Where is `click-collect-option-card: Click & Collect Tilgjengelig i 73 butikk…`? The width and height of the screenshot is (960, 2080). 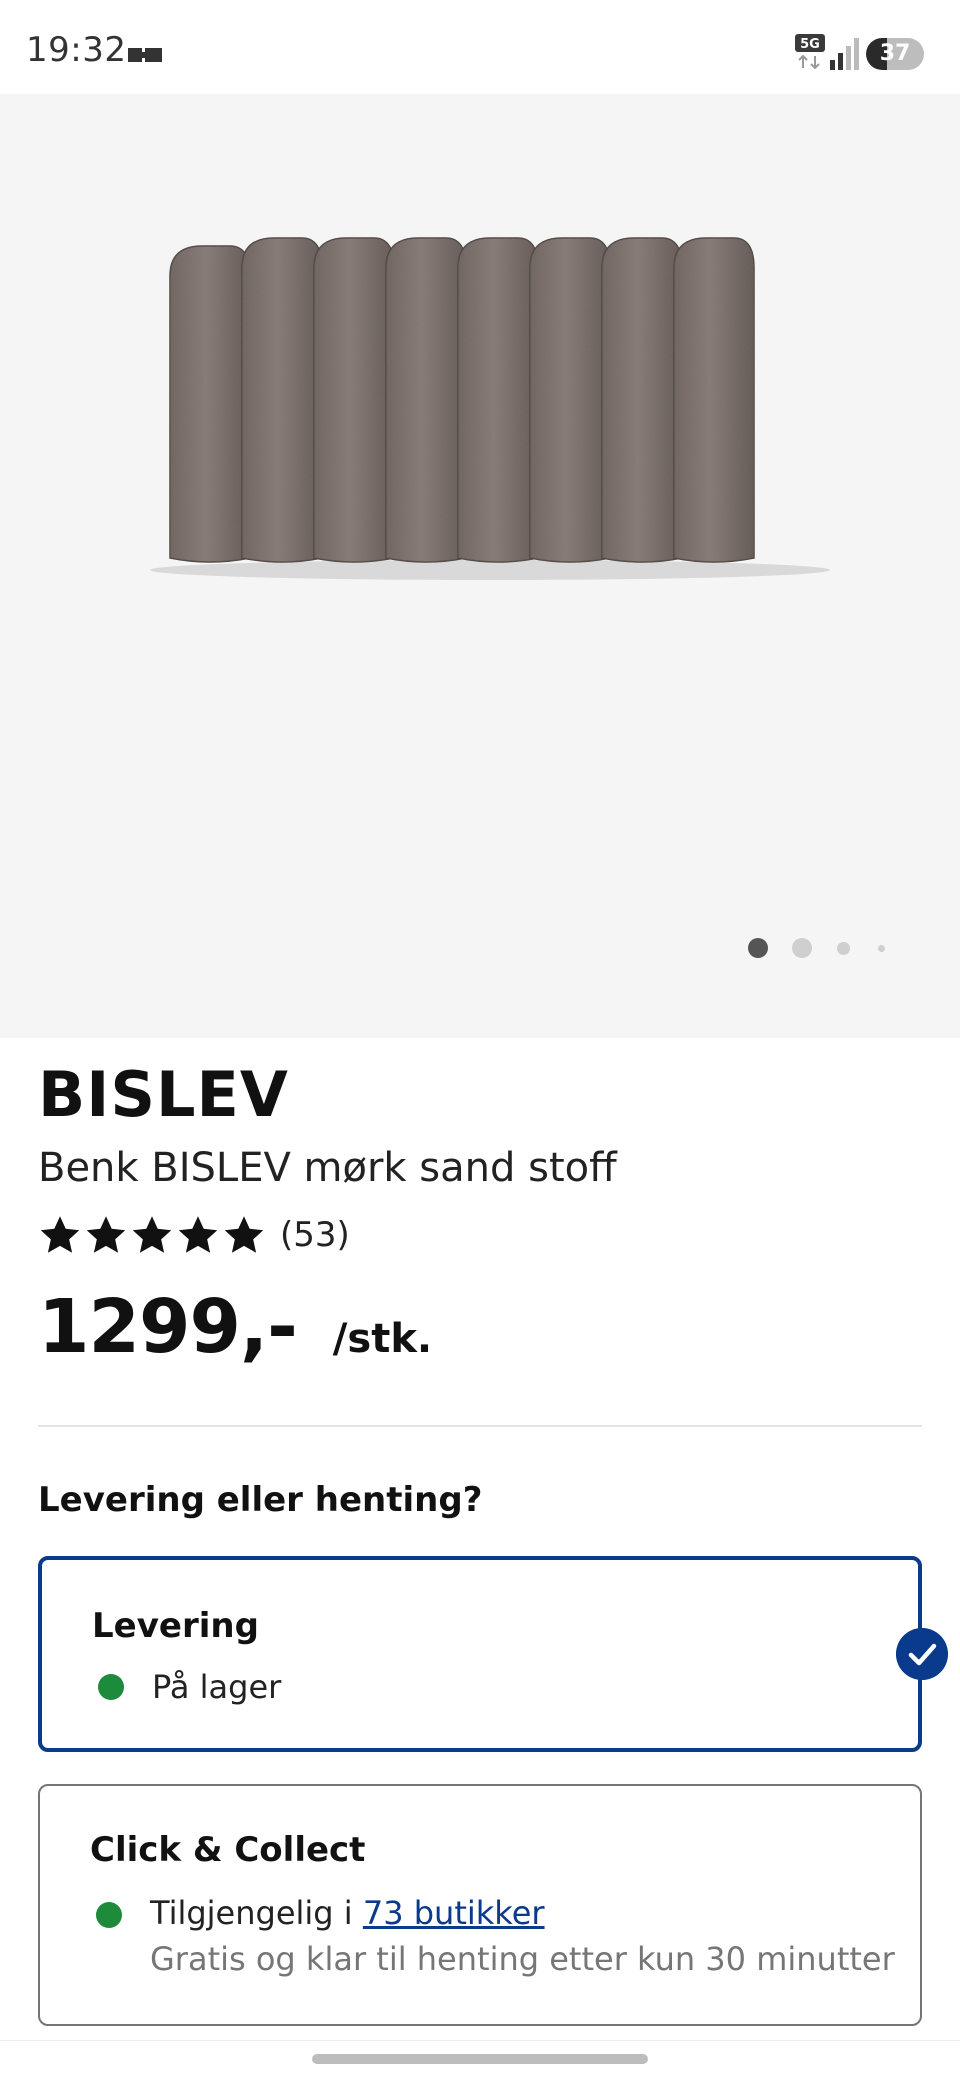 click-collect-option-card: Click & Collect Tilgjengelig i 73 butikk… is located at coordinates (480, 1905).